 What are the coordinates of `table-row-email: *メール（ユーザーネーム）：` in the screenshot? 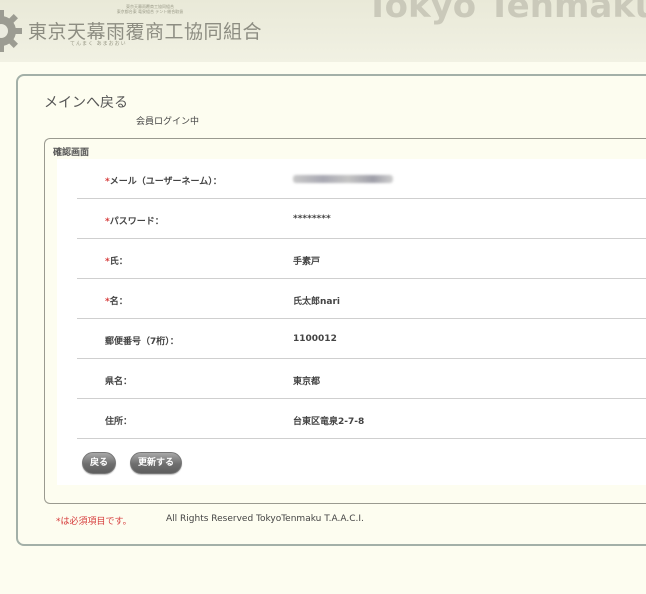 It's located at (361, 179).